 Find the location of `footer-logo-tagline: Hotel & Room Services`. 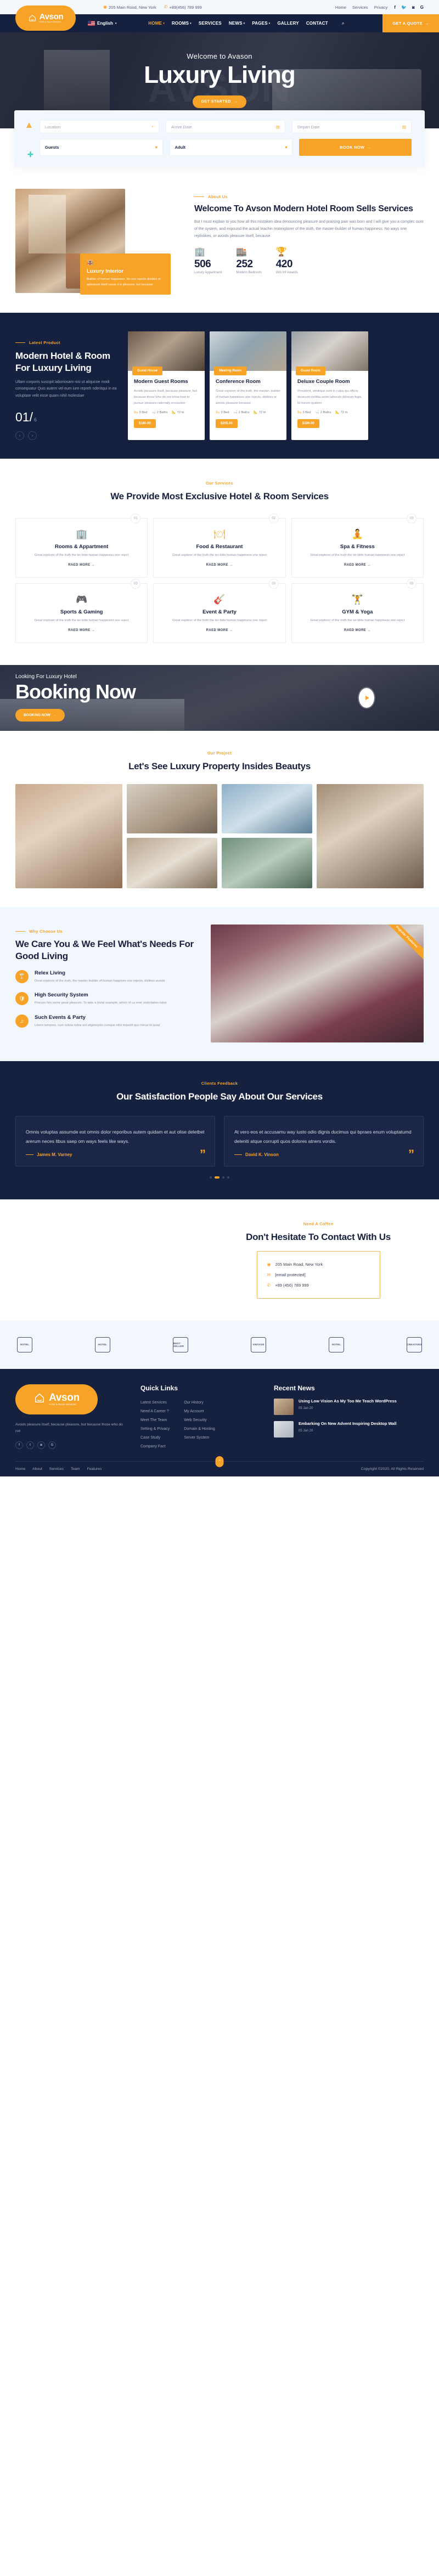

footer-logo-tagline: Hotel & Room Services is located at coordinates (62, 1404).